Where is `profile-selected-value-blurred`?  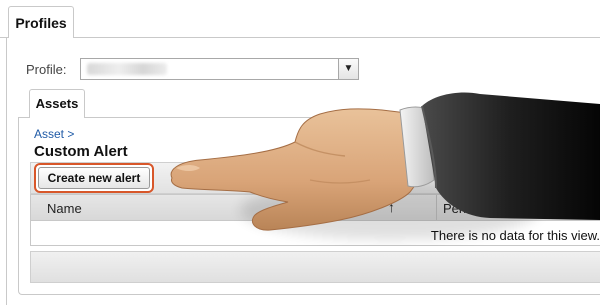
profile-selected-value-blurred is located at coordinates (127, 69).